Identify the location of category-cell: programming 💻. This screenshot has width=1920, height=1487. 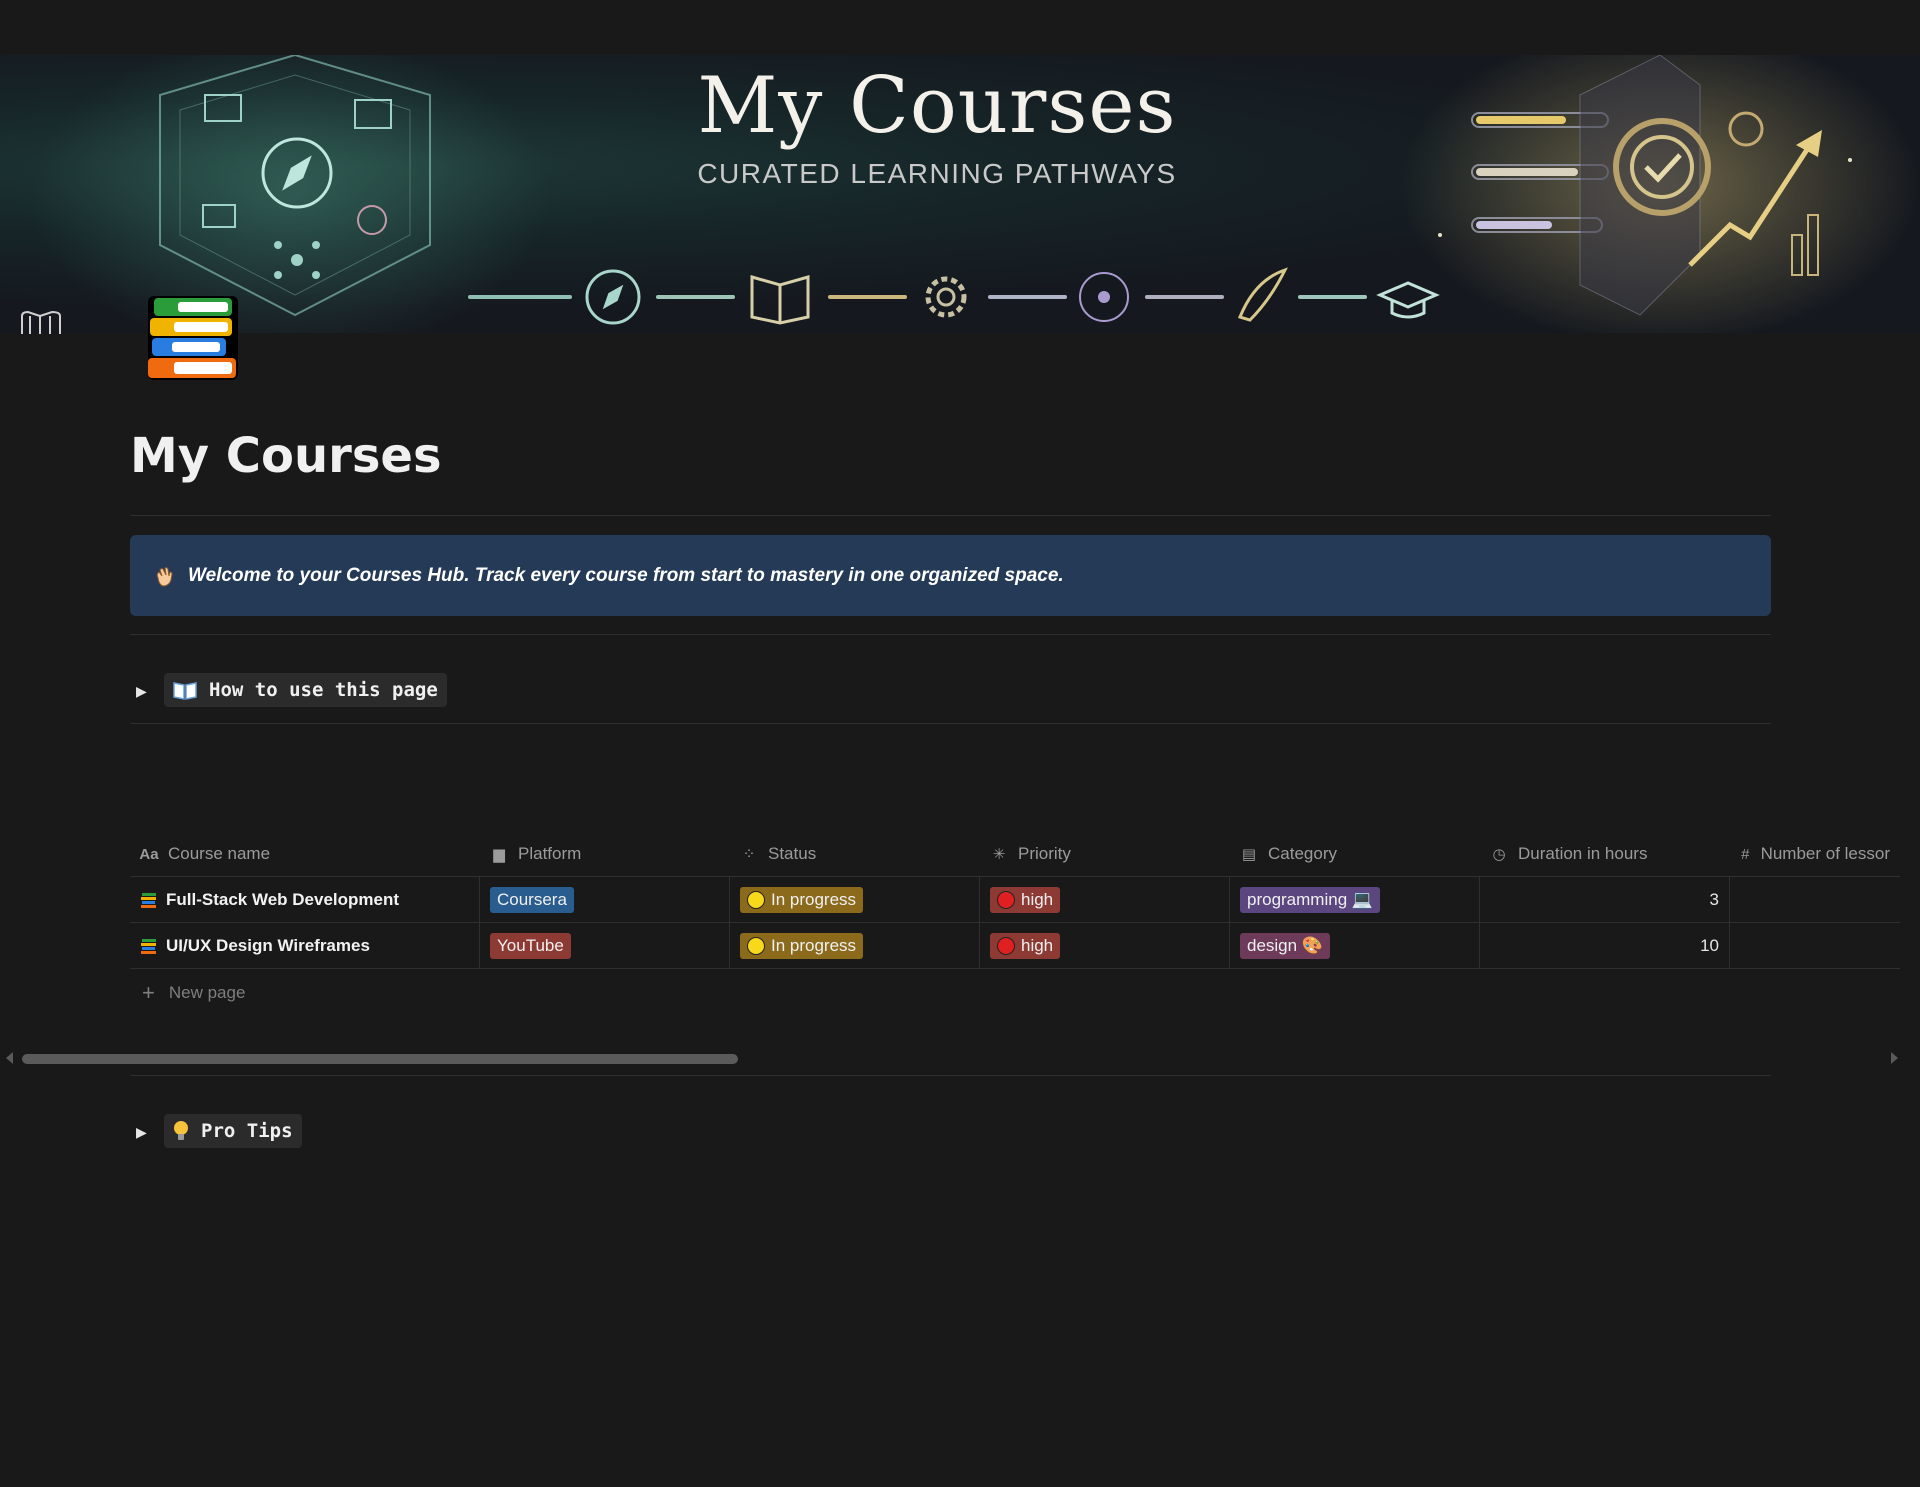
(1355, 899).